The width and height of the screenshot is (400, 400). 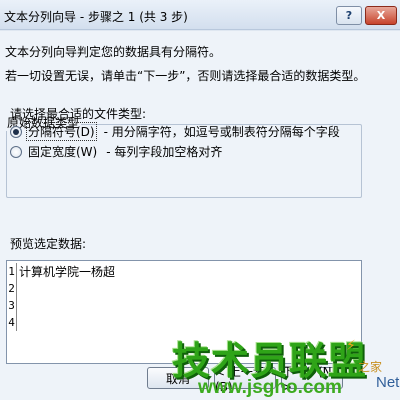 What do you see at coordinates (12, 305) in the screenshot?
I see `preview-row-number: 3` at bounding box center [12, 305].